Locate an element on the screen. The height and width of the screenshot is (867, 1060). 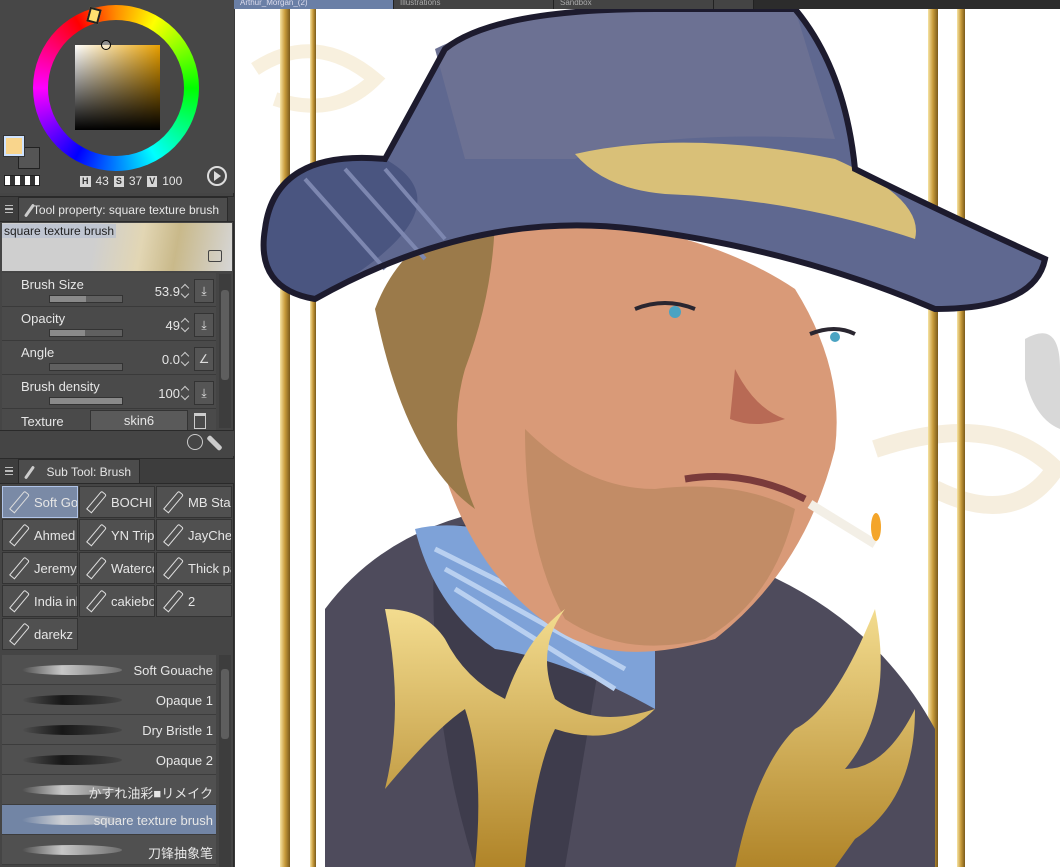
sub-tool-group-item: Soft Gouache is located at coordinates (40, 502).